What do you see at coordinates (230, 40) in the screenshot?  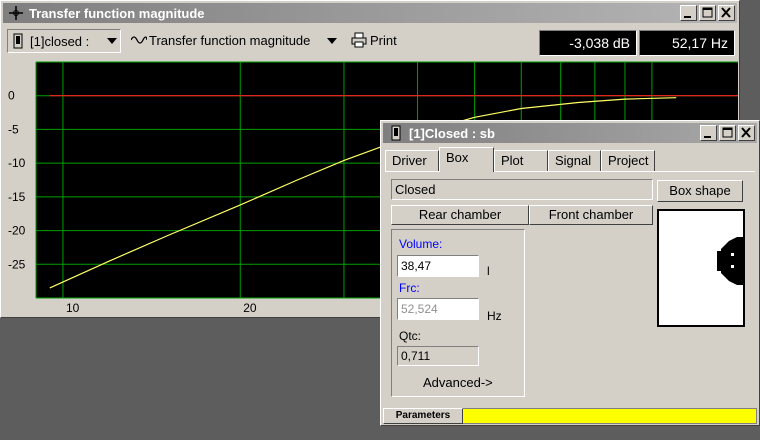 I see `view-select-label: Transfer function magnitude` at bounding box center [230, 40].